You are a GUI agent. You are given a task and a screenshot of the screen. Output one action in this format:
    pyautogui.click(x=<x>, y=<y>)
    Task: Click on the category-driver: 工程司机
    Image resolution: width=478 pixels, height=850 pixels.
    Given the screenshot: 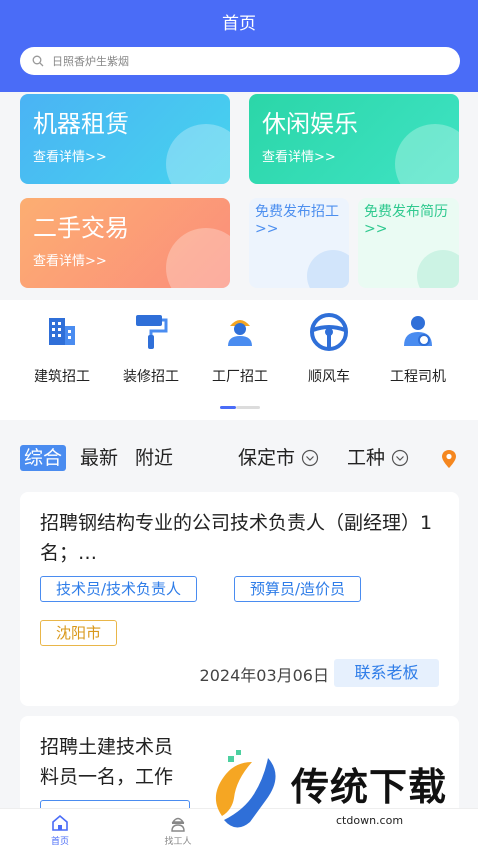 What is the action you would take?
    pyautogui.click(x=418, y=349)
    